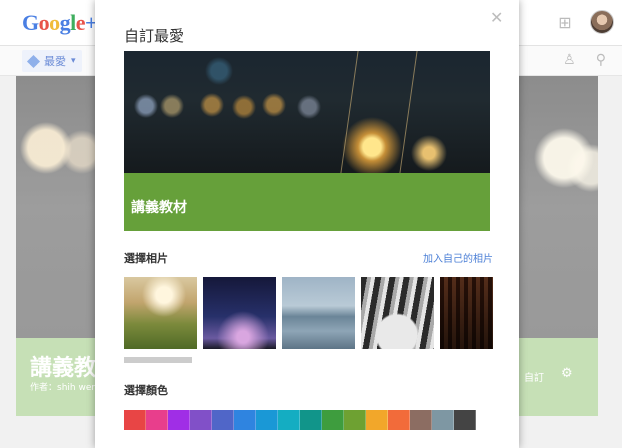 The height and width of the screenshot is (448, 622). Describe the element at coordinates (65, 22) in the screenshot. I see `logo-letter: g` at that location.